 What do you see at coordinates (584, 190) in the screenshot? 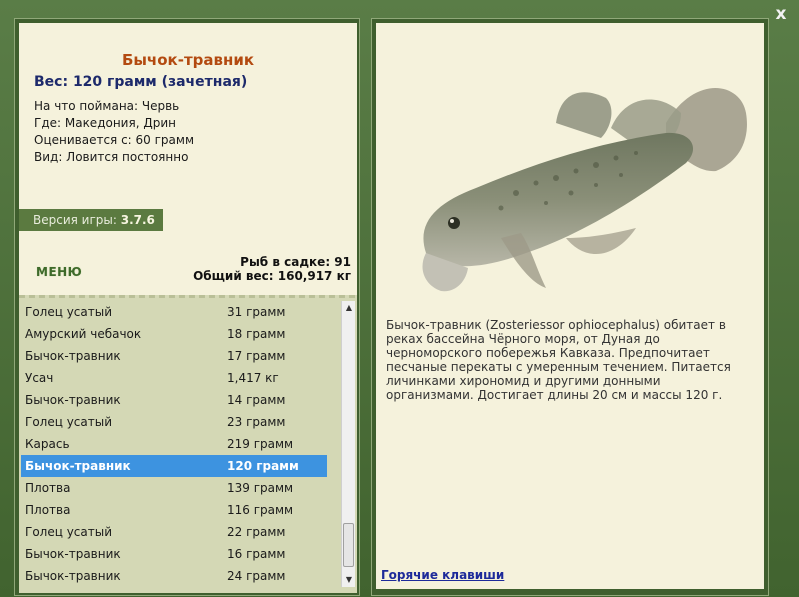
I see `fish-image` at bounding box center [584, 190].